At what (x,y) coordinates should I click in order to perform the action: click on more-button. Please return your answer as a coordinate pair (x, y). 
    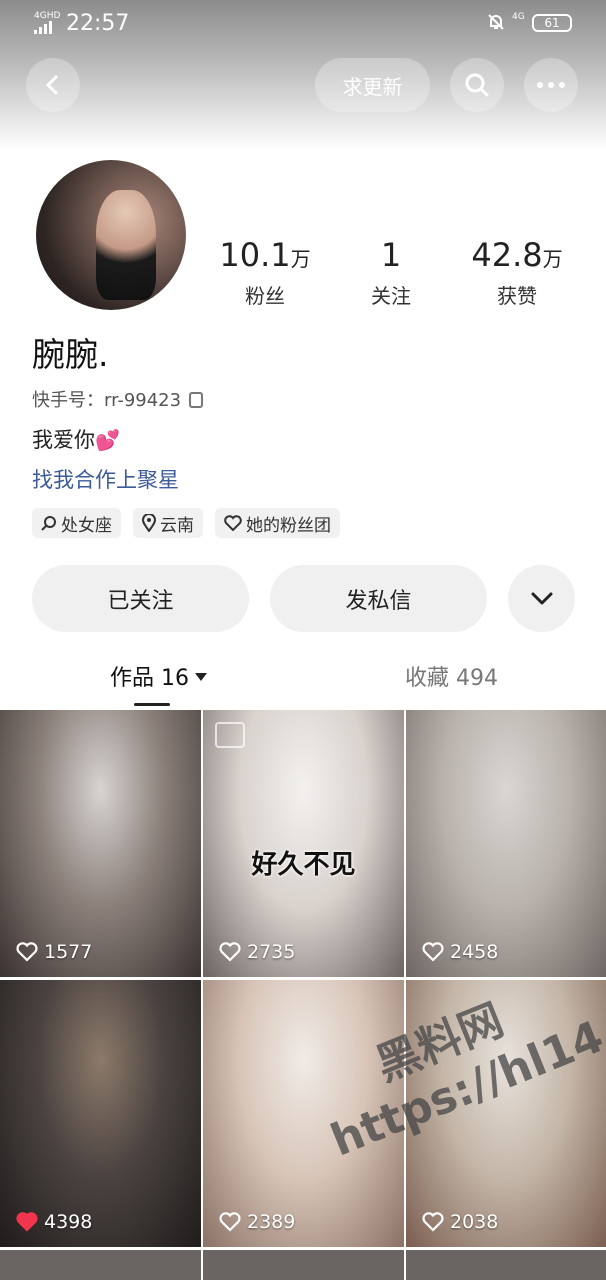
    Looking at the image, I should click on (551, 85).